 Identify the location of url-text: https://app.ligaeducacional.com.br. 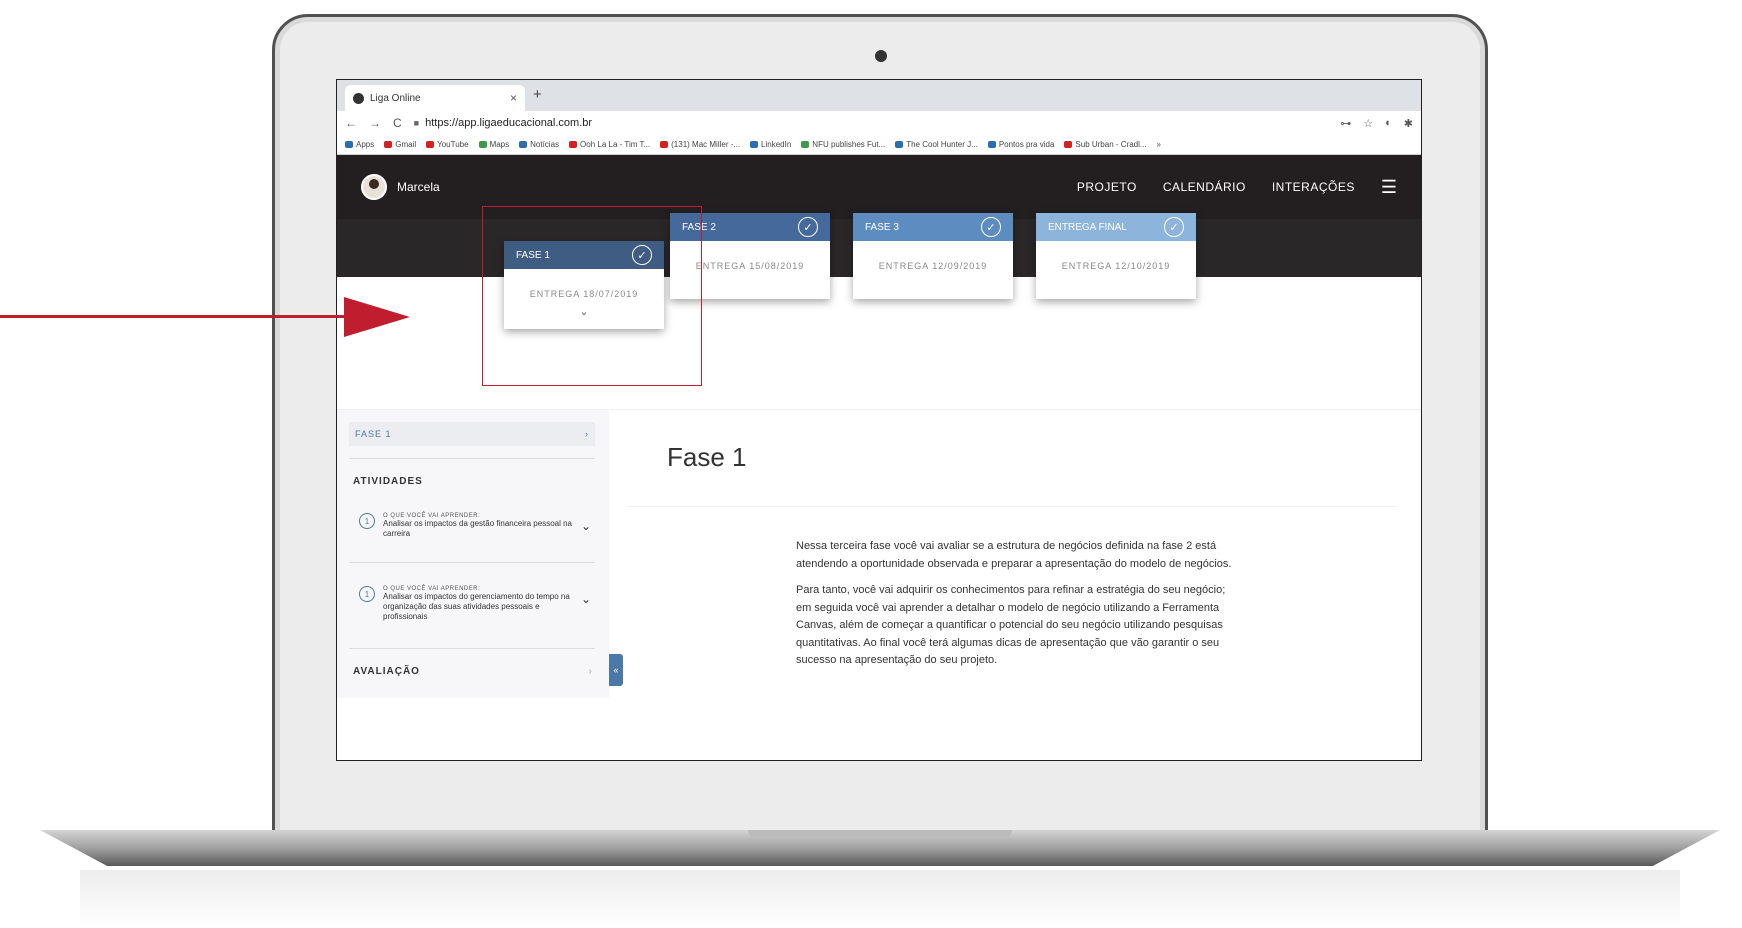
(509, 123).